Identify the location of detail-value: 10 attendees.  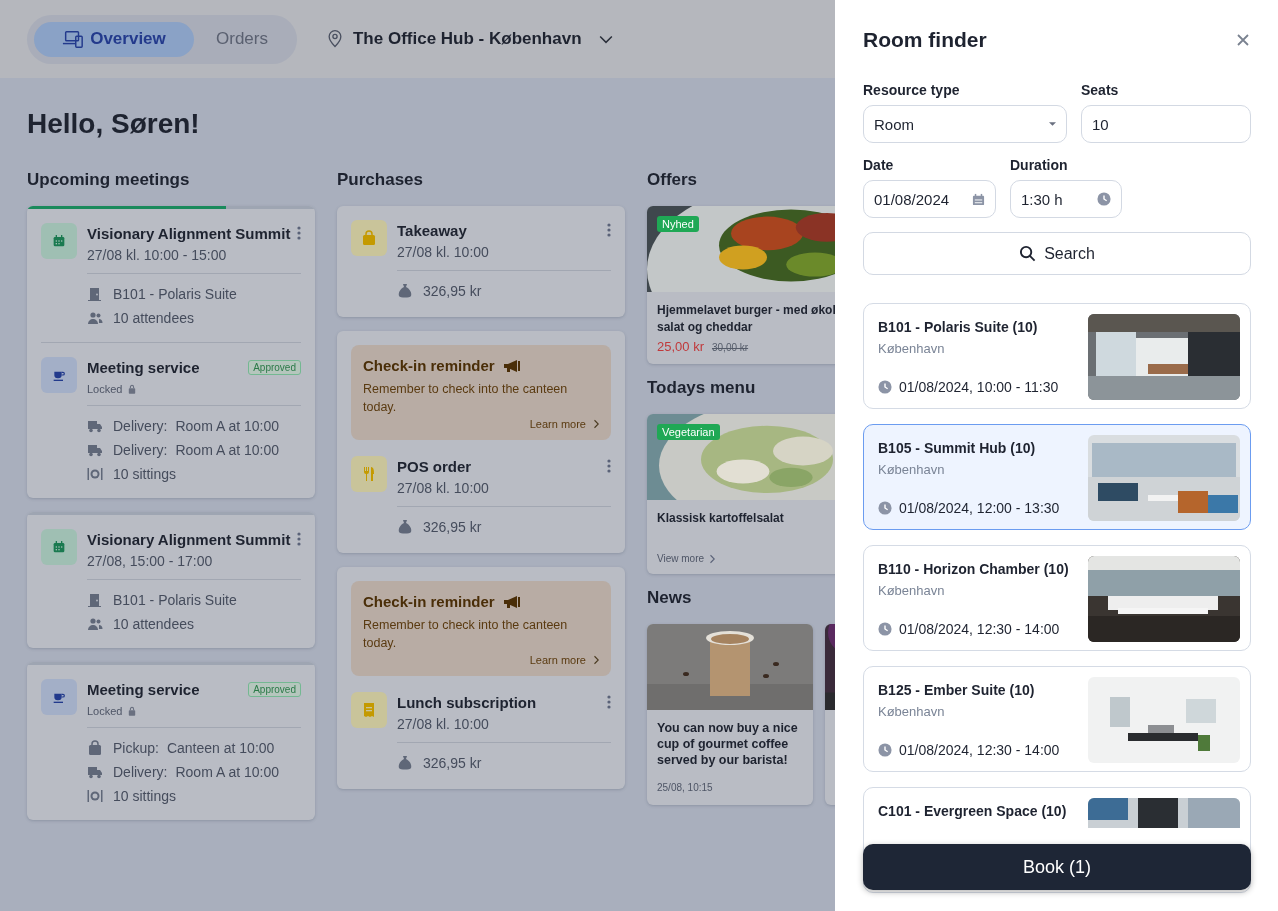
(153, 318).